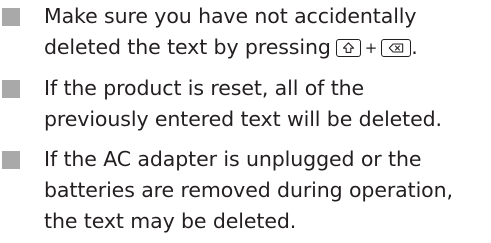  I want to click on item-line: If the AC adapter is unplugged or the, so click(233, 159).